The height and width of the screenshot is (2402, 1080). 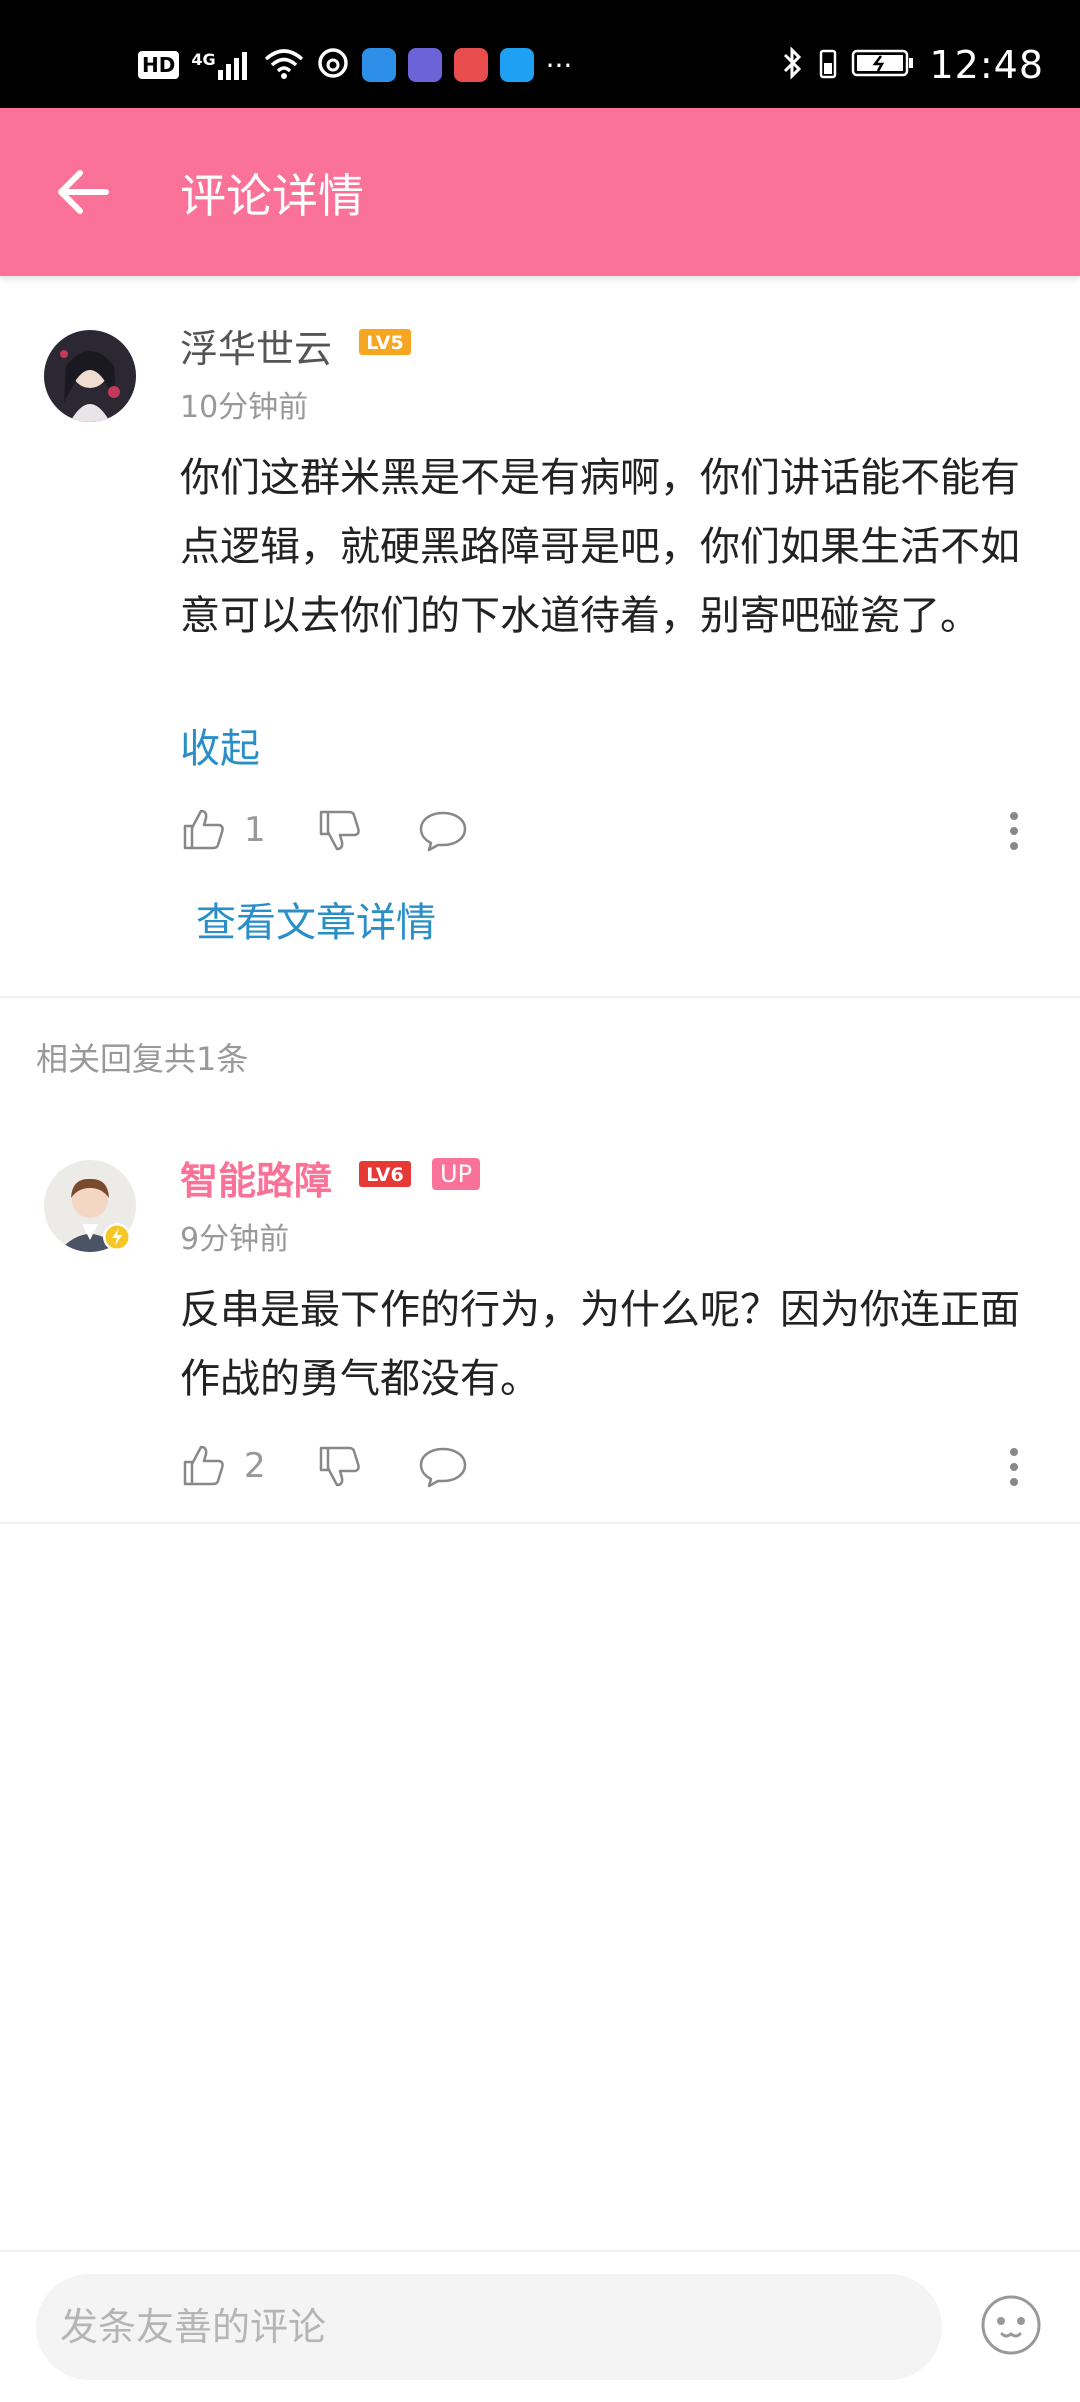 I want to click on status-icons-right: 12:48, so click(x=912, y=65).